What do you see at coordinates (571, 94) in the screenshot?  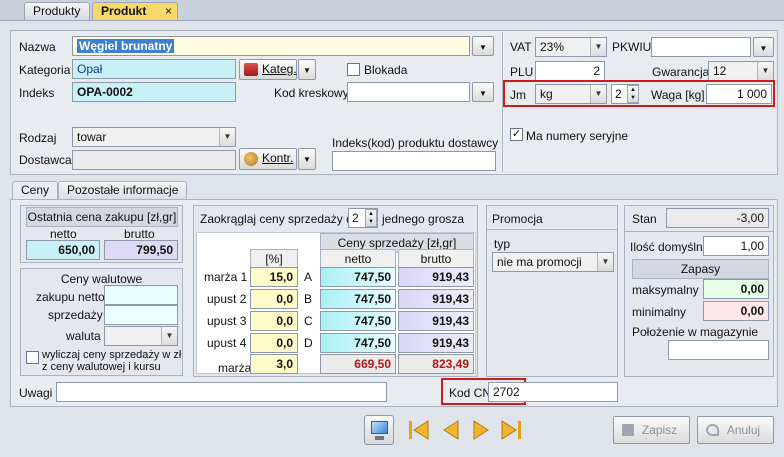 I see `jm-select: kg ▼` at bounding box center [571, 94].